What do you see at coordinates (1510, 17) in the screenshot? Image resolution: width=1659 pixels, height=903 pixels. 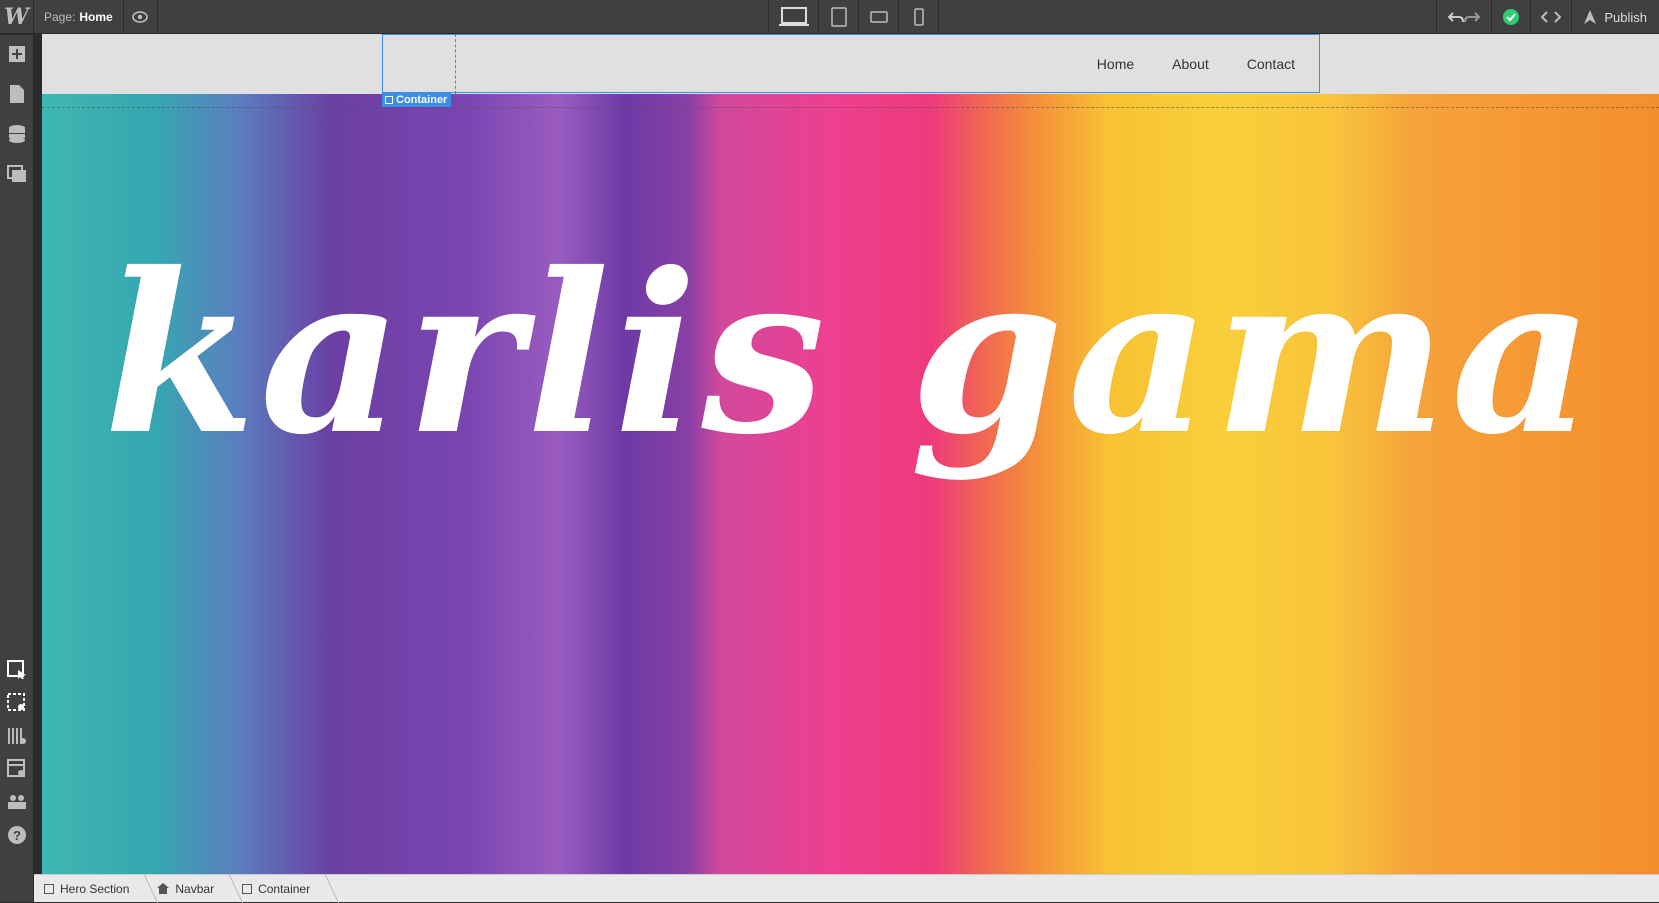 I see `status-check-icon` at bounding box center [1510, 17].